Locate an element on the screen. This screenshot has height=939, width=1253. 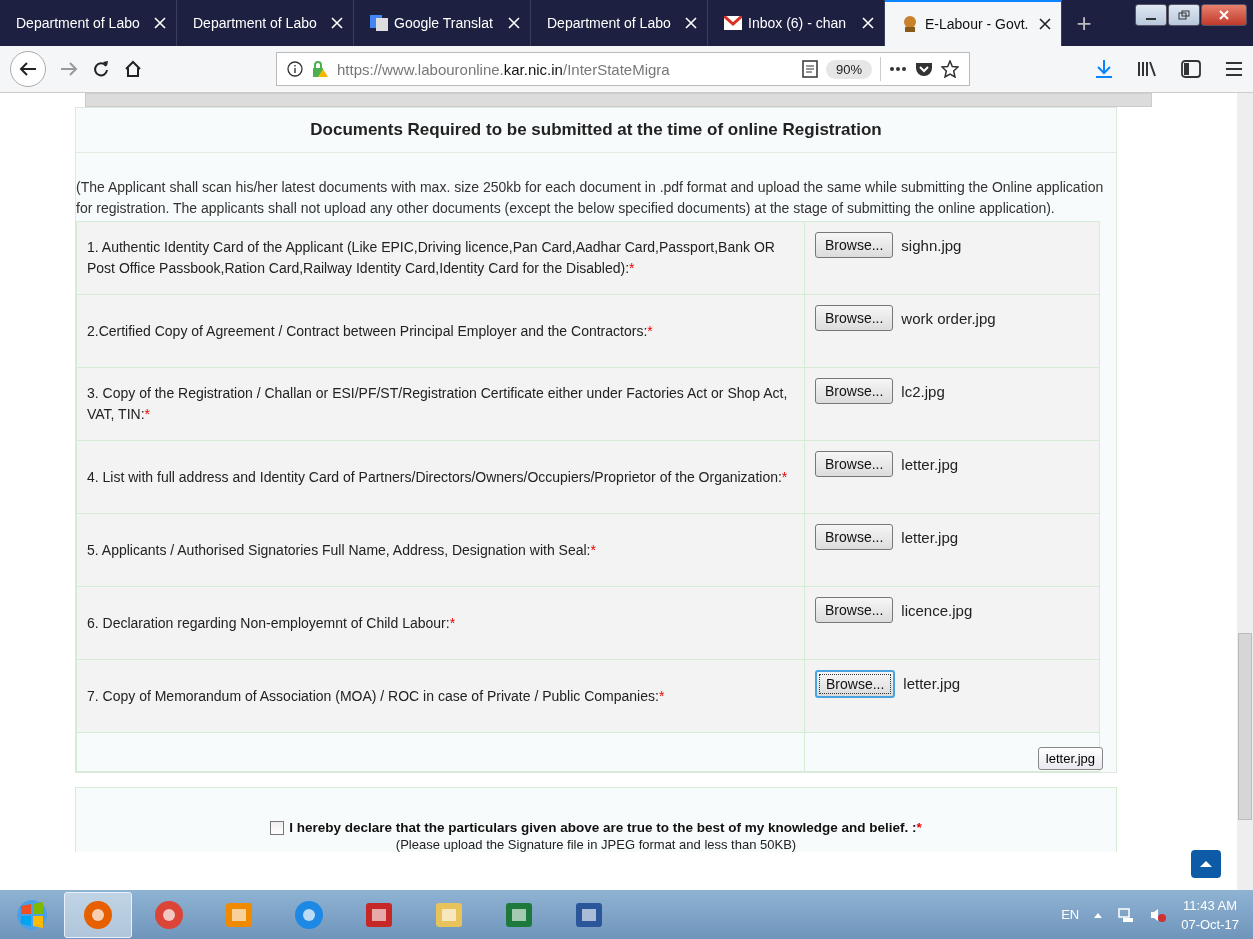
up-arrow-icon is located at coordinates (1206, 864).